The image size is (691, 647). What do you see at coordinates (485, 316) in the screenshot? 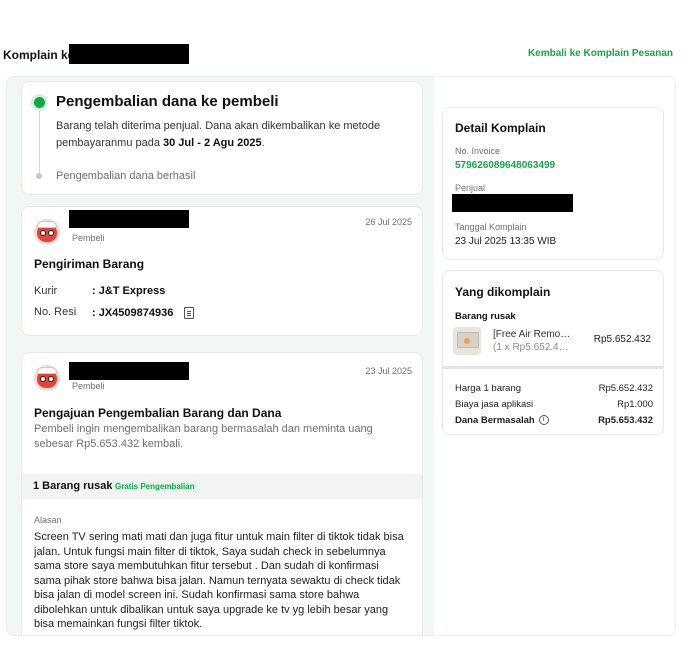
I see `complaint-category: Barang rusak` at bounding box center [485, 316].